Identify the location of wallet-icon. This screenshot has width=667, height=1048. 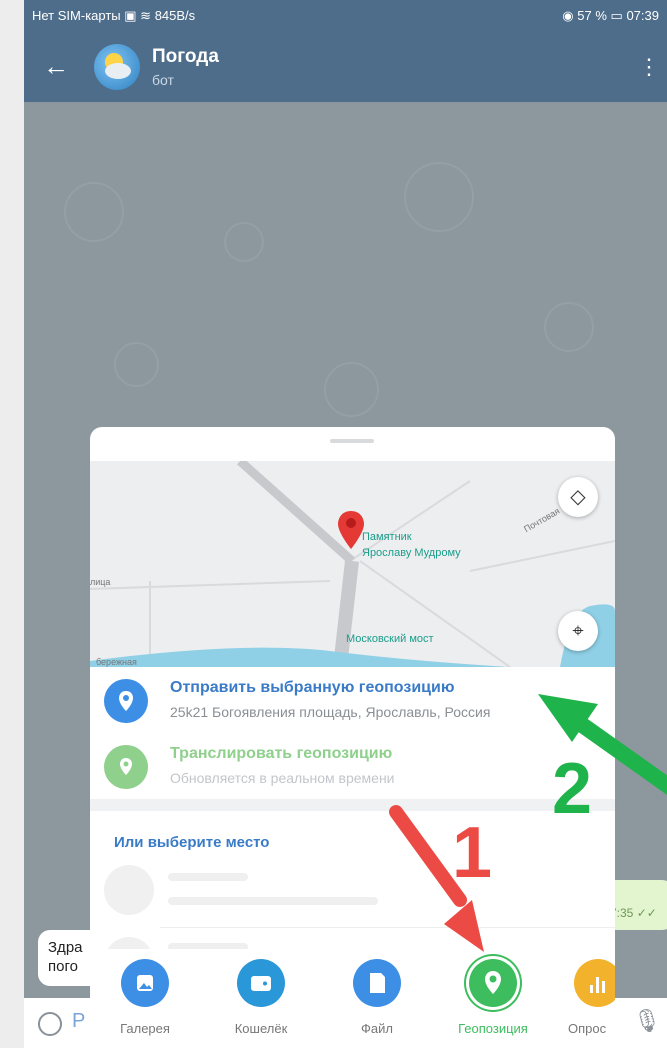
(261, 983).